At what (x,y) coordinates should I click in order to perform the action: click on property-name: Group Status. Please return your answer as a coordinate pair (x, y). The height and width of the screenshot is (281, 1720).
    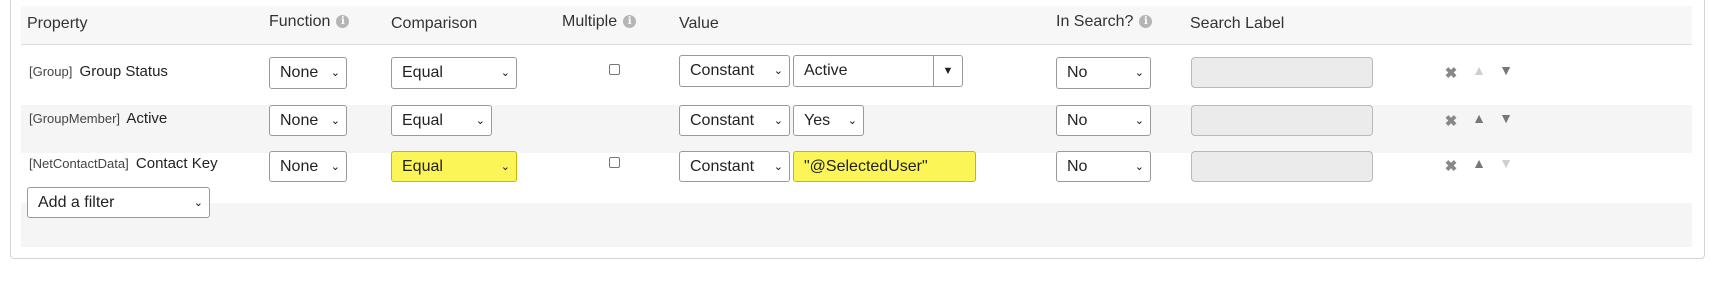
    Looking at the image, I should click on (123, 71).